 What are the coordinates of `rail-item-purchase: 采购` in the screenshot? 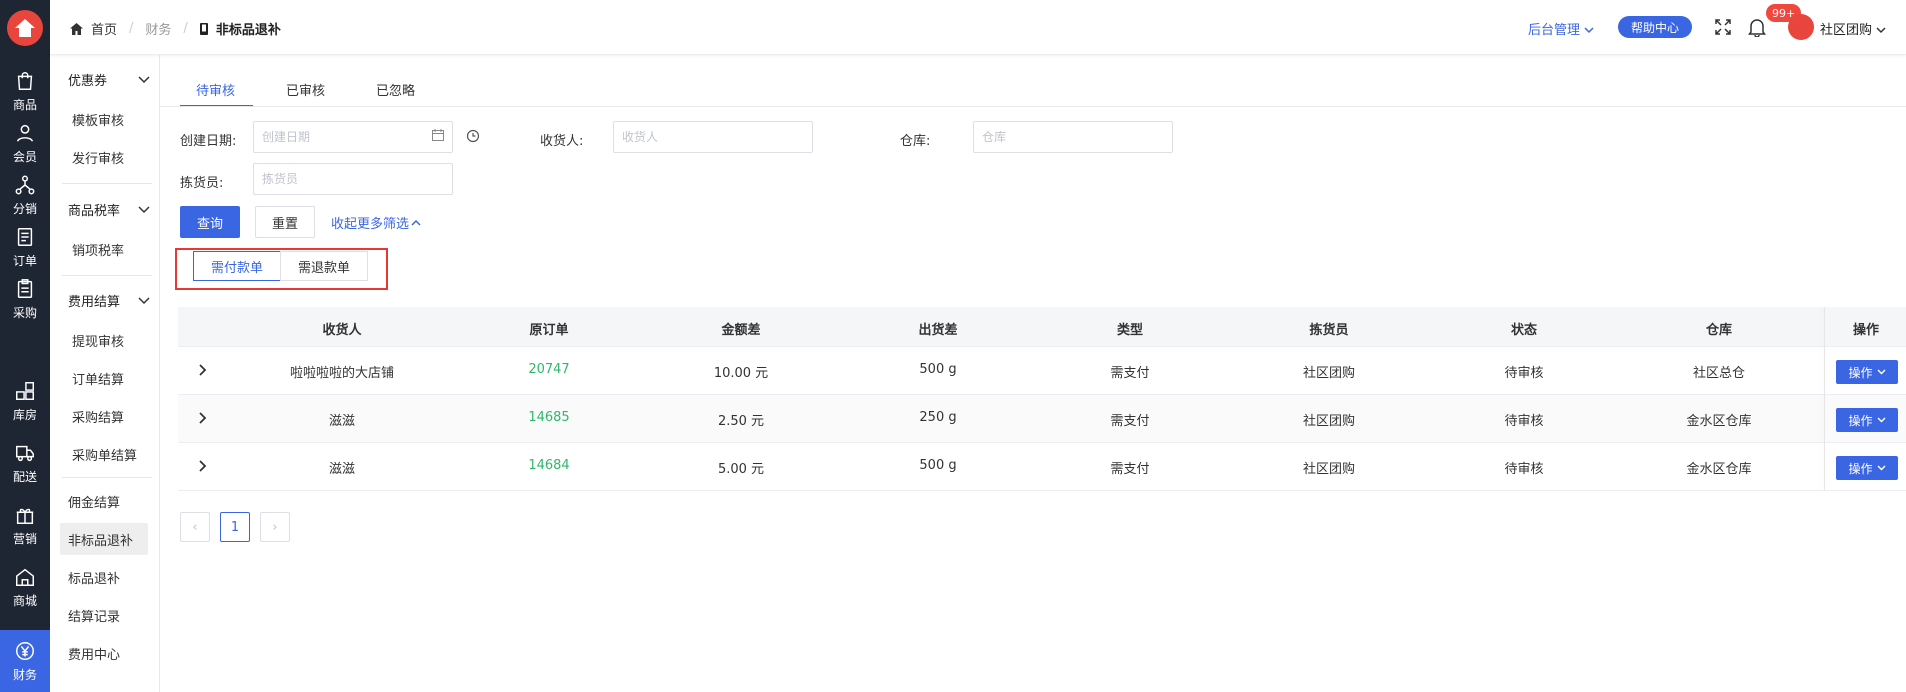 It's located at (25, 299).